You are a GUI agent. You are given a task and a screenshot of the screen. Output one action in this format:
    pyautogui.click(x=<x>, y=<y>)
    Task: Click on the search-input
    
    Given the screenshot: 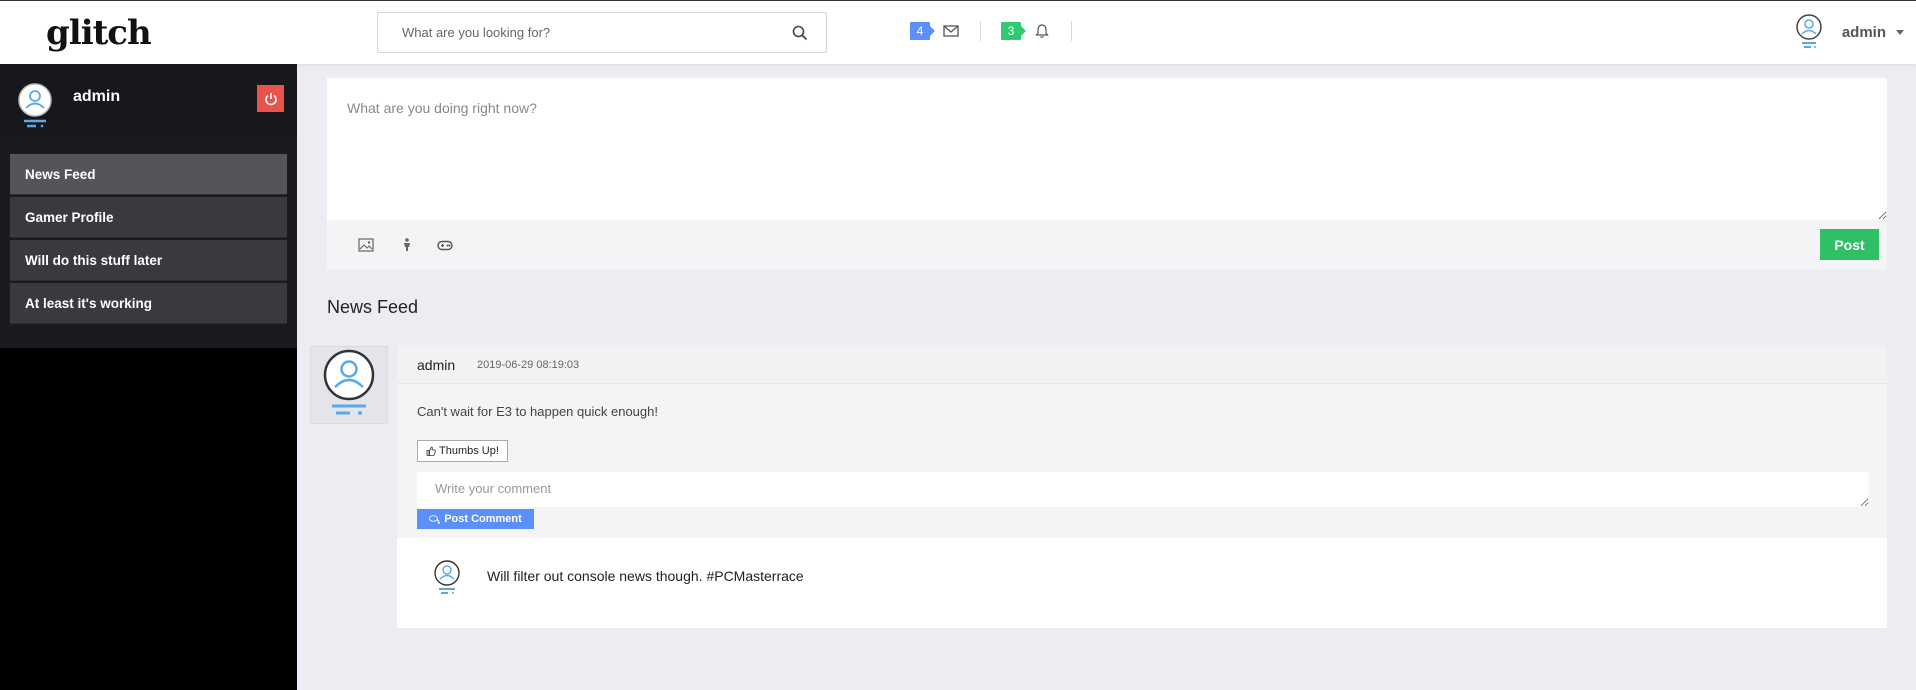 What is the action you would take?
    pyautogui.click(x=573, y=32)
    